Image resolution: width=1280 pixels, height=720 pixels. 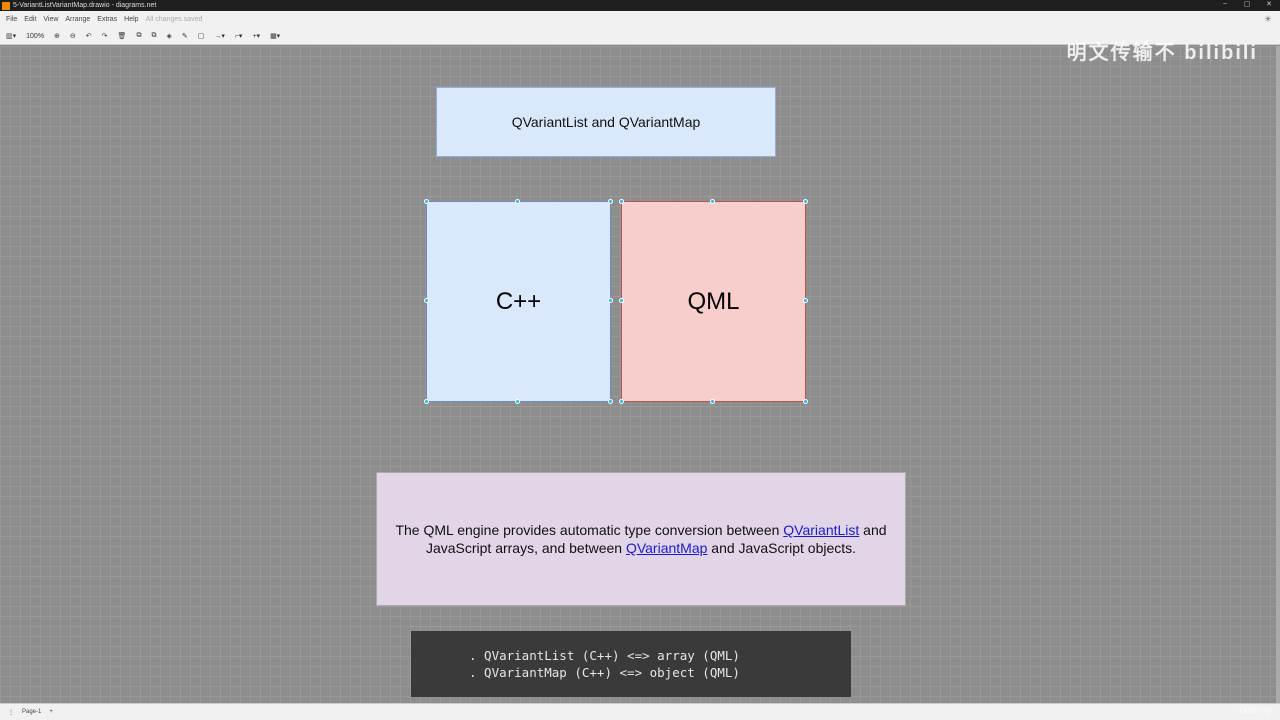 I want to click on zoom-in-icon: ⊕, so click(x=57, y=36).